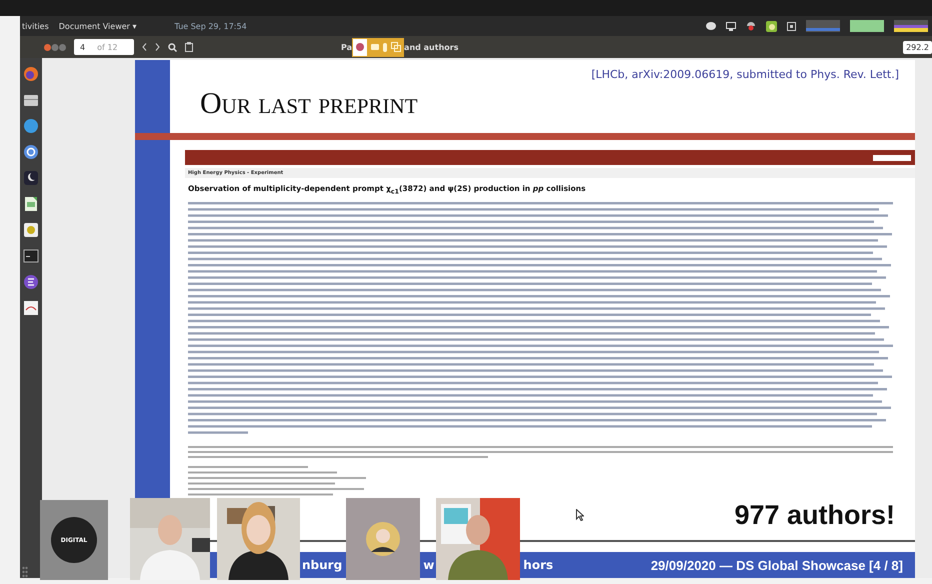 The height and width of the screenshot is (584, 932). I want to click on more-icon, so click(25, 572).